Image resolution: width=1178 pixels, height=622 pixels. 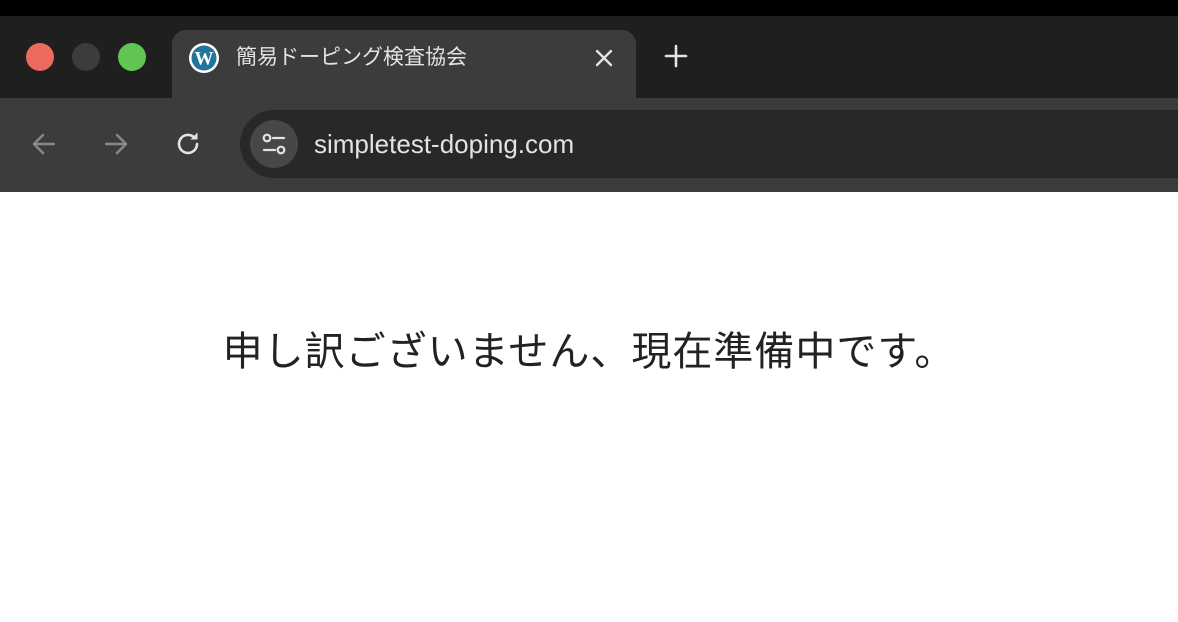 I want to click on window-top-border, so click(x=589, y=8).